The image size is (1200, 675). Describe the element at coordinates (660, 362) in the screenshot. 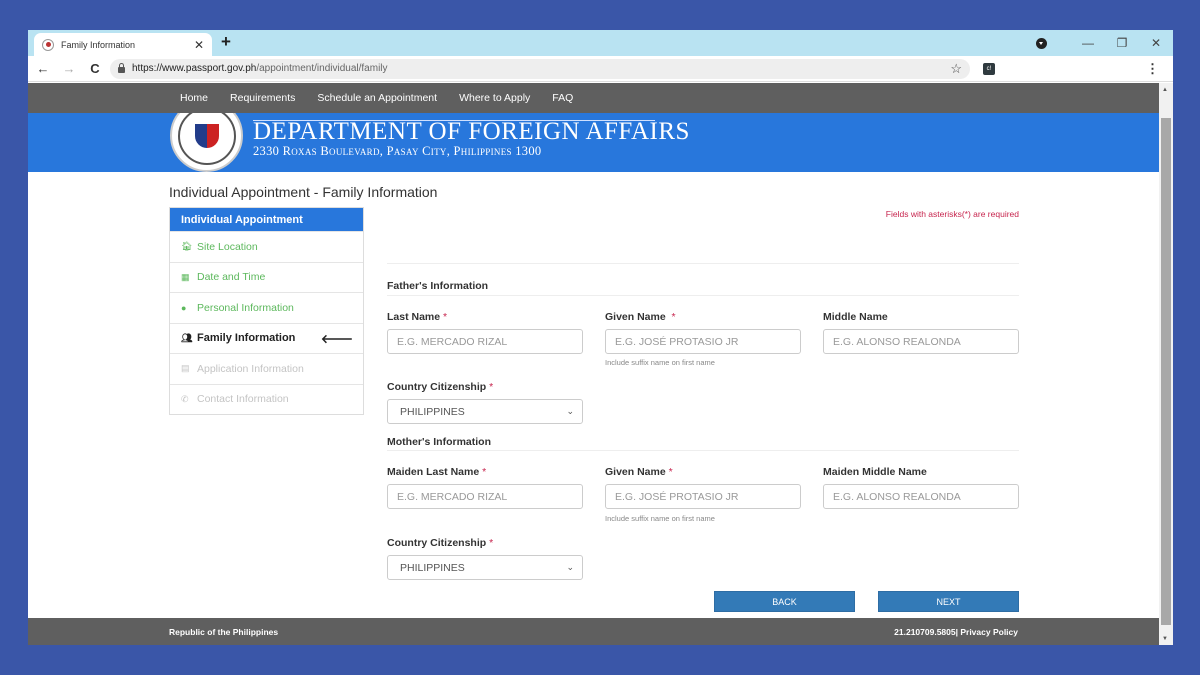

I see `father-given-name-hint: Include suffix name on first name` at that location.